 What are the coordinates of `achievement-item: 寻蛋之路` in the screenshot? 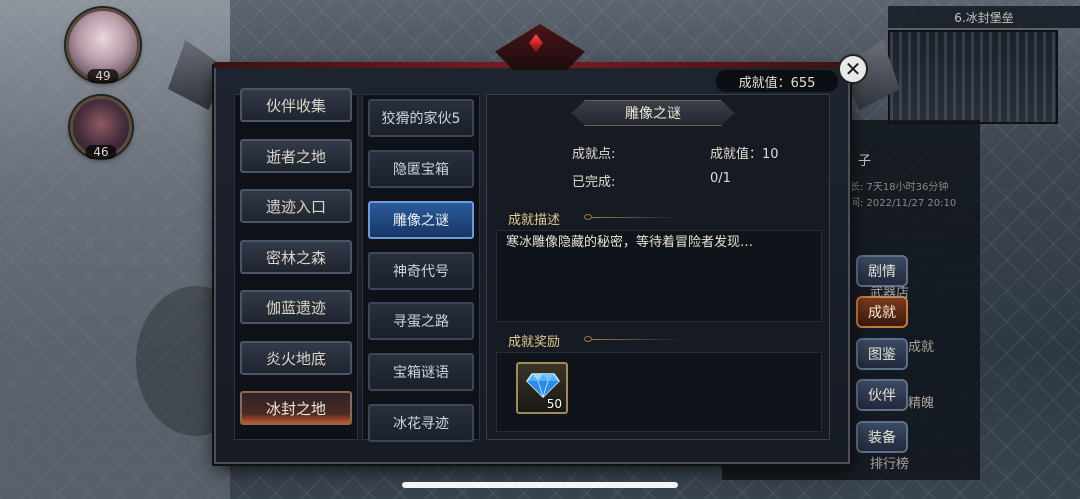 It's located at (421, 321).